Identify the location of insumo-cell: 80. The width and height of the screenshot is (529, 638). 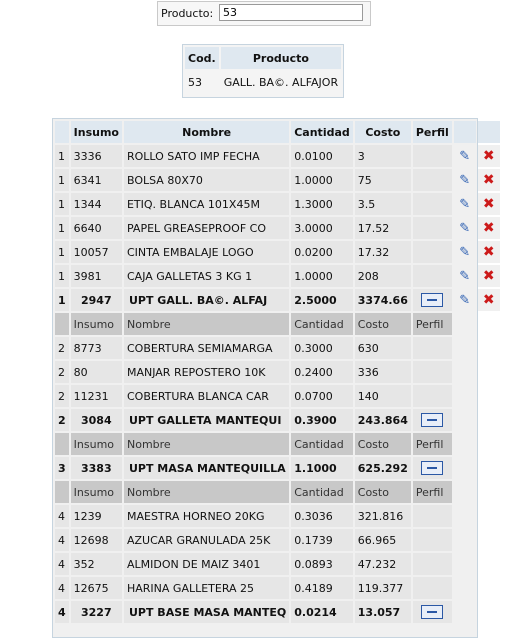
(96, 372).